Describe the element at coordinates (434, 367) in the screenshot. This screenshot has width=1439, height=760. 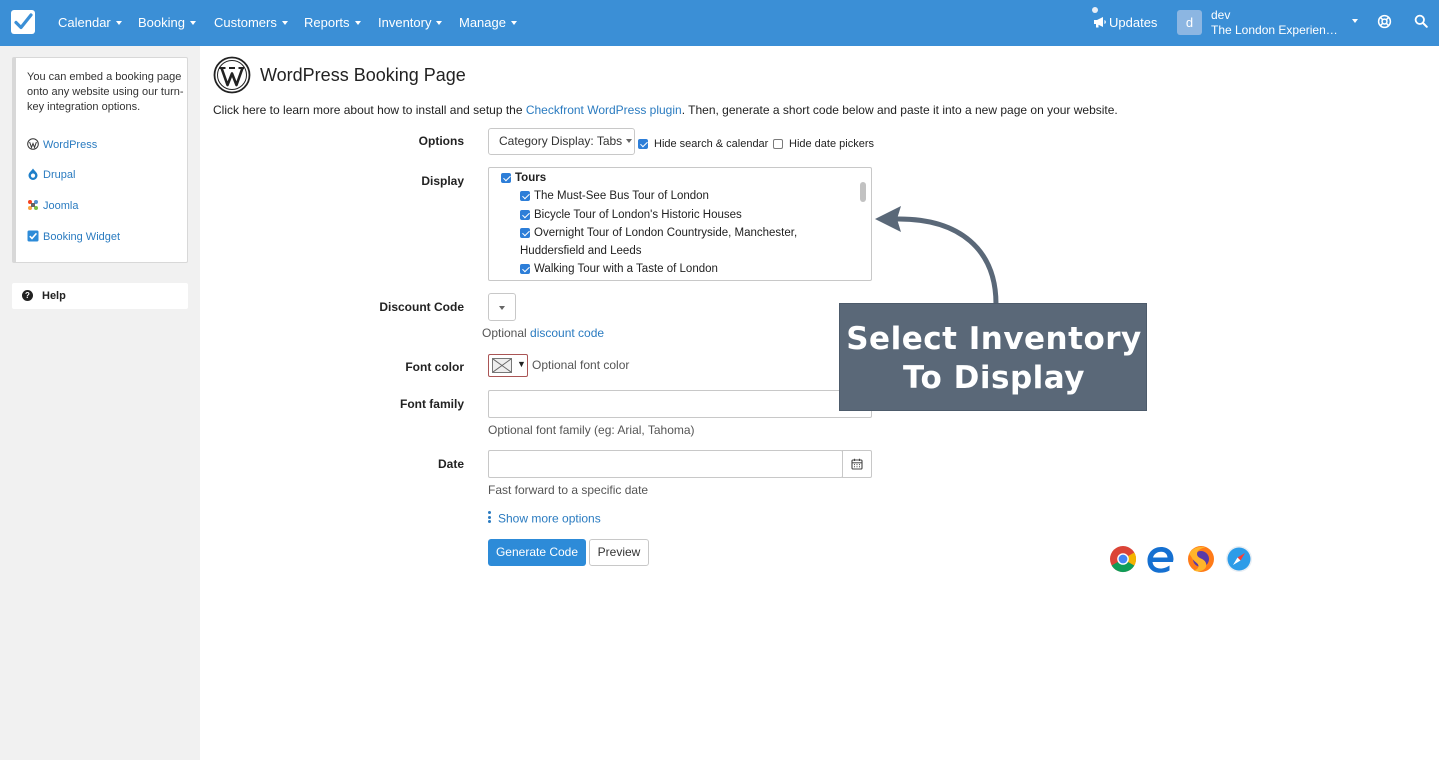
I see `font-color-label: Font color` at that location.